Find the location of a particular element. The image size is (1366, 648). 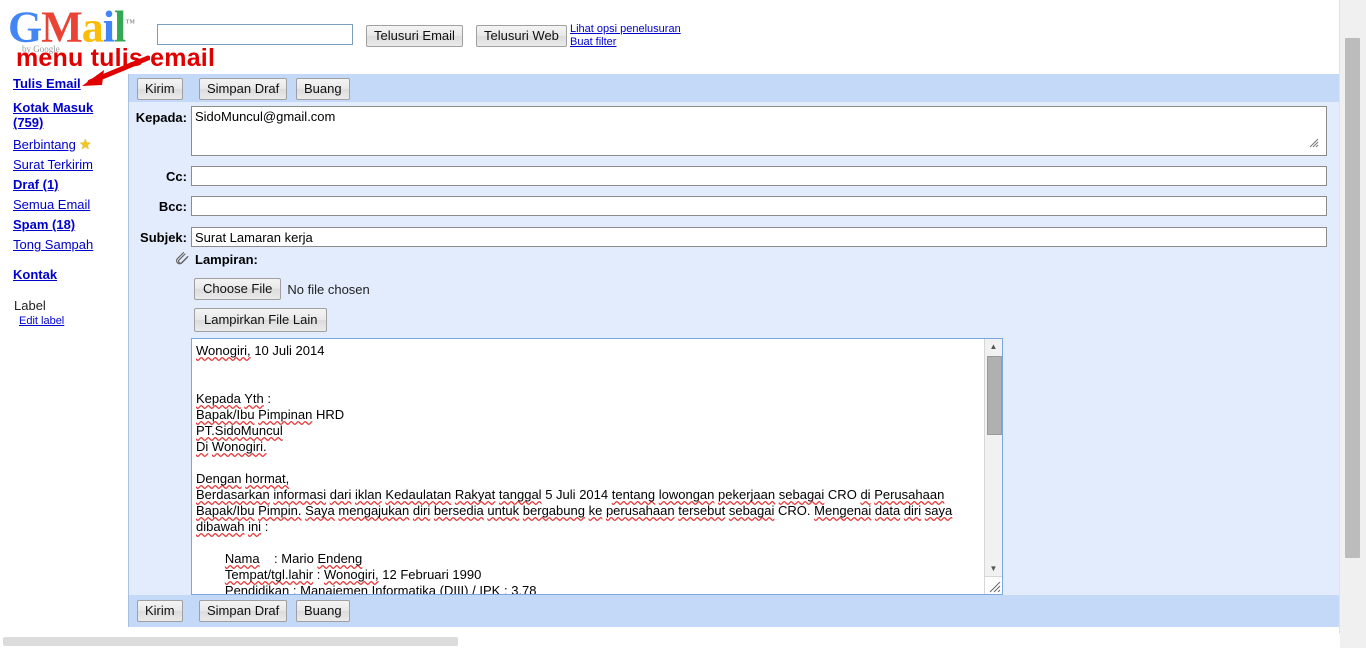

subject-field is located at coordinates (759, 237).